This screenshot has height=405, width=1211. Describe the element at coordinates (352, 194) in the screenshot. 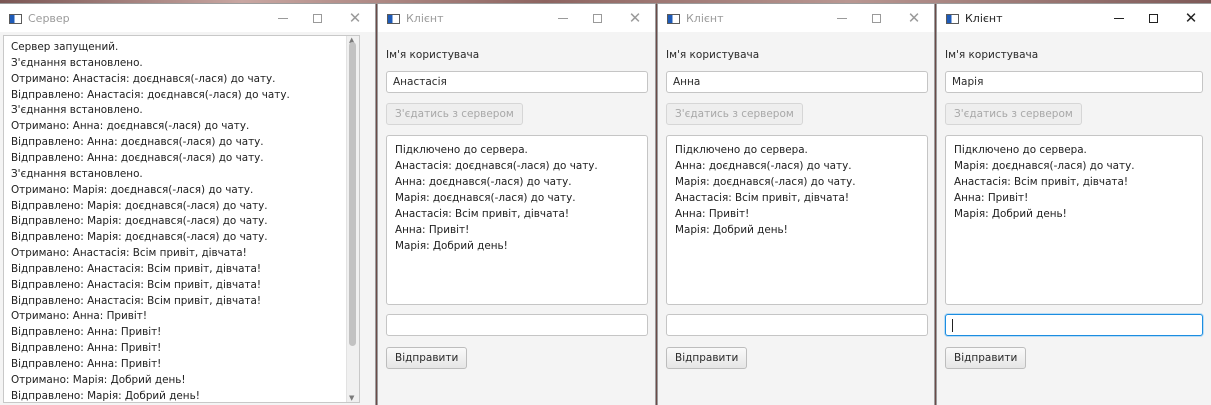

I see `scrollbar-thumb` at that location.